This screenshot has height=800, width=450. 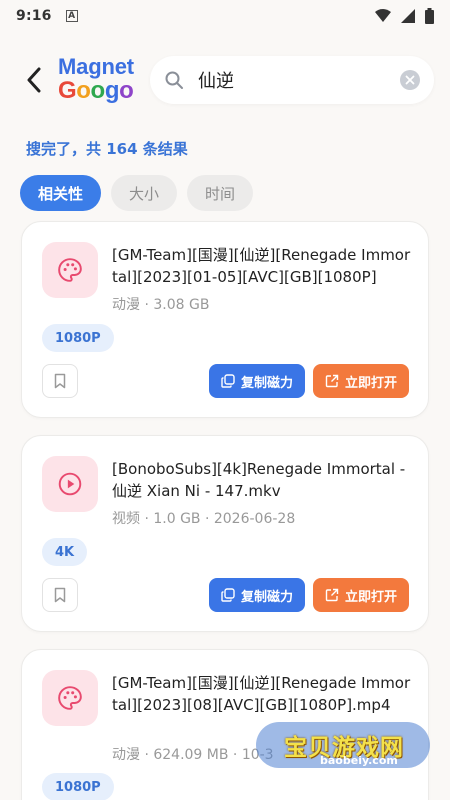 I want to click on notification-icon: A, so click(x=71, y=16).